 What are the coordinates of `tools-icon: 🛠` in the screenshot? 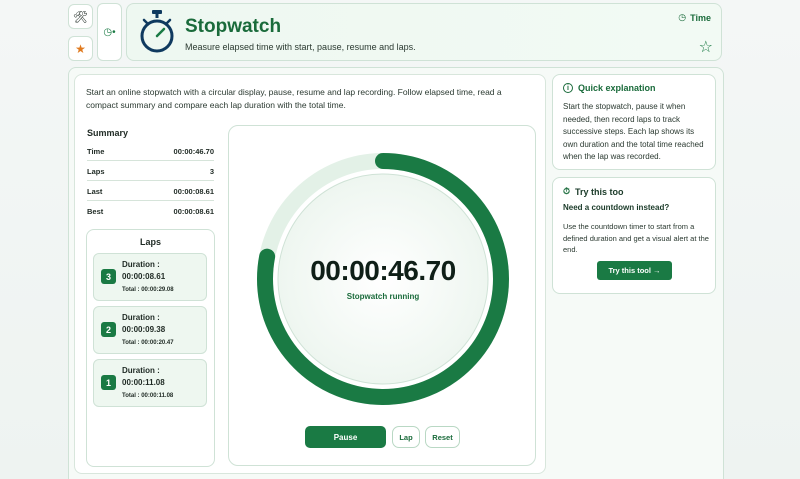 It's located at (80, 16).